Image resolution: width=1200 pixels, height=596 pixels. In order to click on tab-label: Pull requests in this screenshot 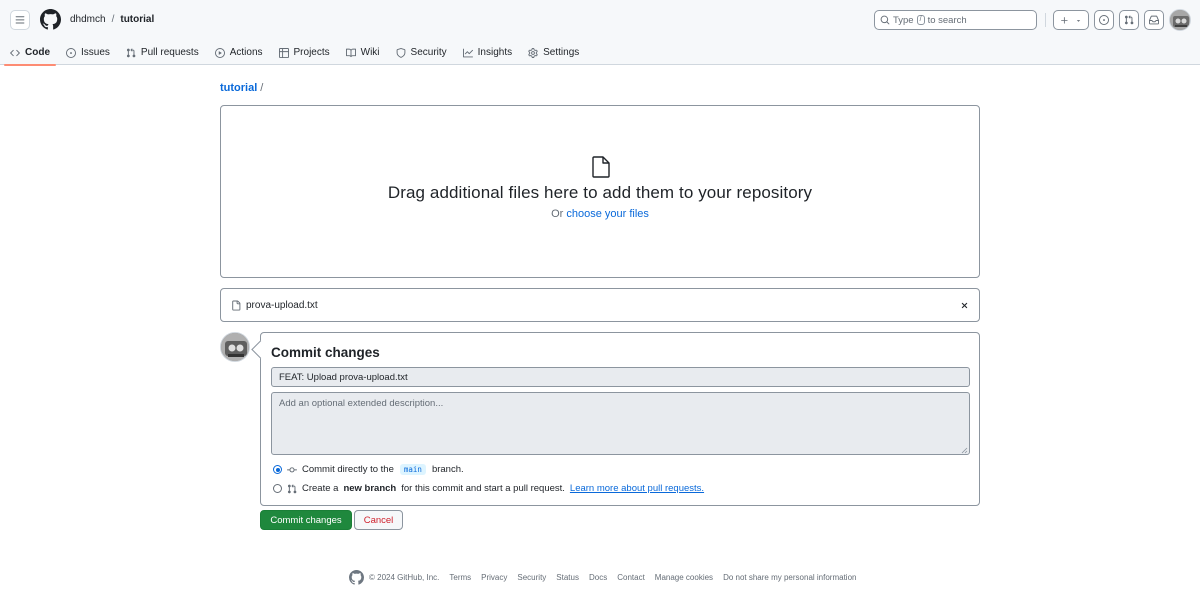, I will do `click(169, 52)`.